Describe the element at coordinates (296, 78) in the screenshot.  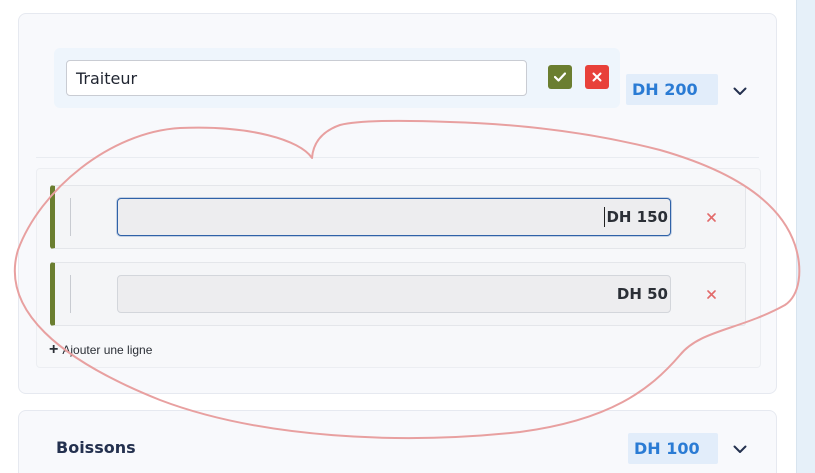
I see `category-name-input: Traiteur` at that location.